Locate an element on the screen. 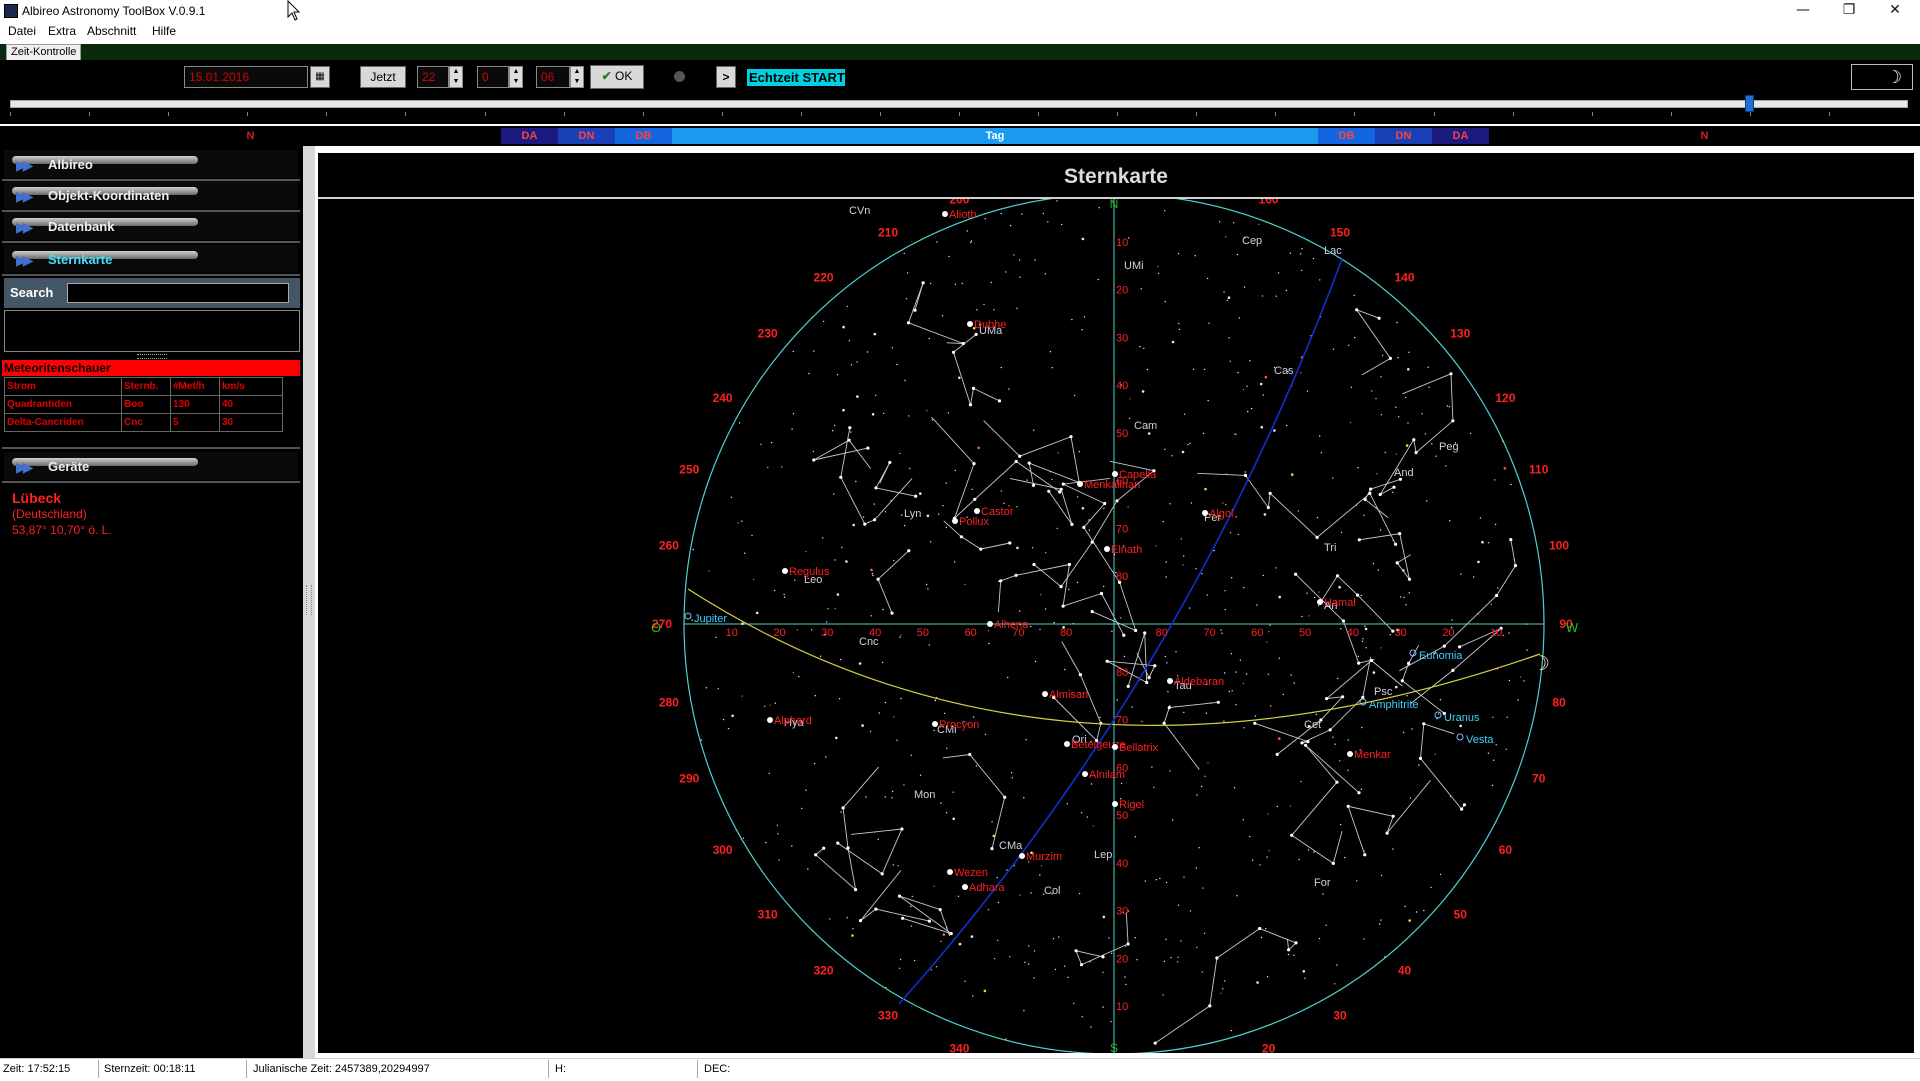 This screenshot has height=1081, width=1920. table-row: Delta-Cancriden Cnc 5 30 is located at coordinates (143, 422).